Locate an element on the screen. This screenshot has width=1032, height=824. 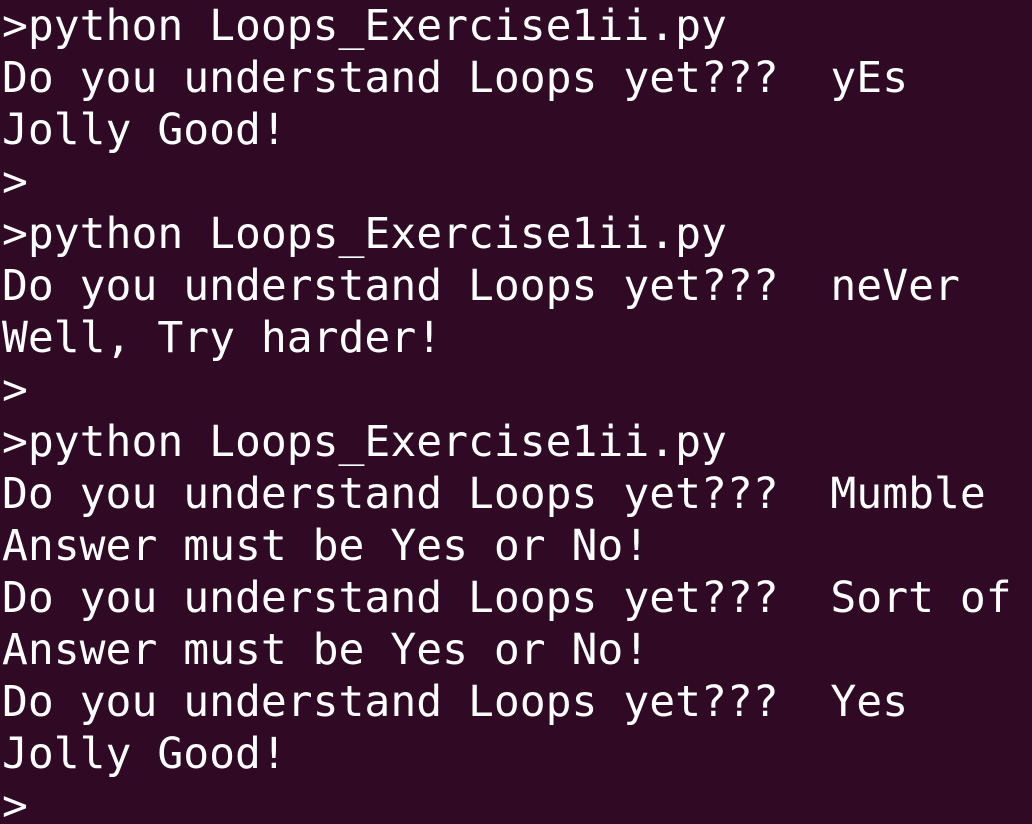
prompt-question: Do you understand Loops yet??? neVer is located at coordinates (481, 286).